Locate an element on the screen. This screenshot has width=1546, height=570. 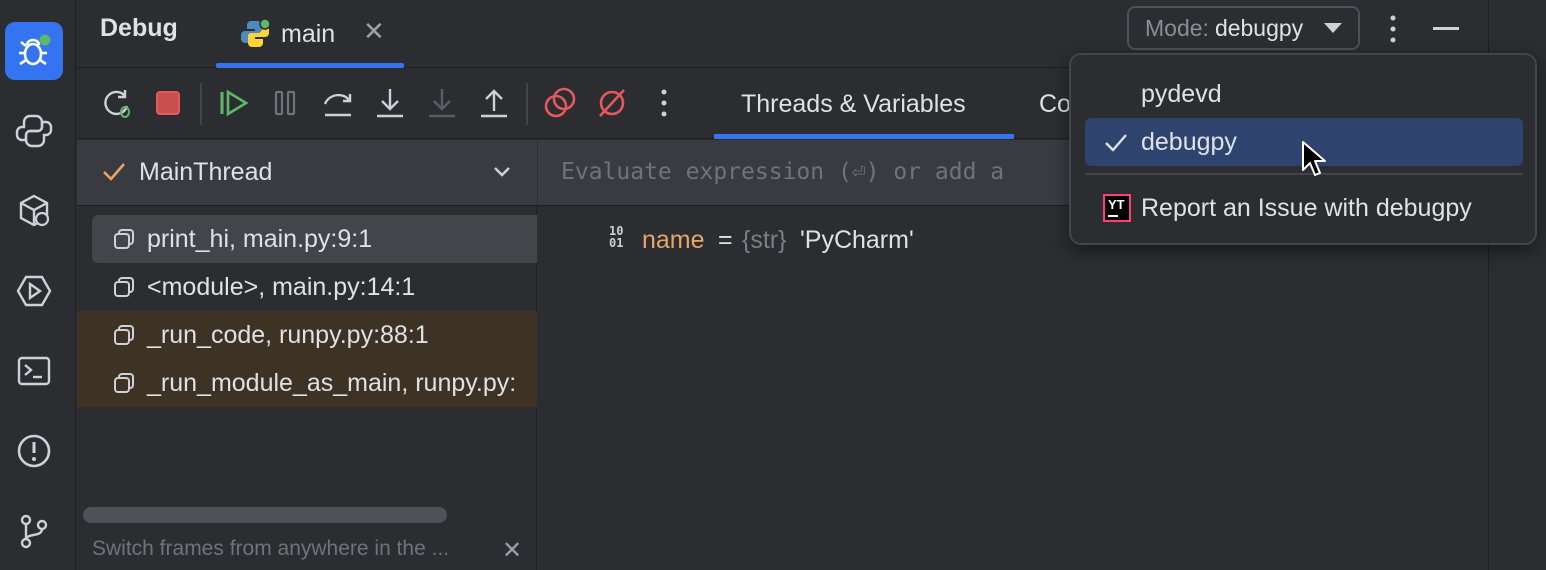
tab-threads-variables-label: Threads & Variables is located at coordinates (853, 103).